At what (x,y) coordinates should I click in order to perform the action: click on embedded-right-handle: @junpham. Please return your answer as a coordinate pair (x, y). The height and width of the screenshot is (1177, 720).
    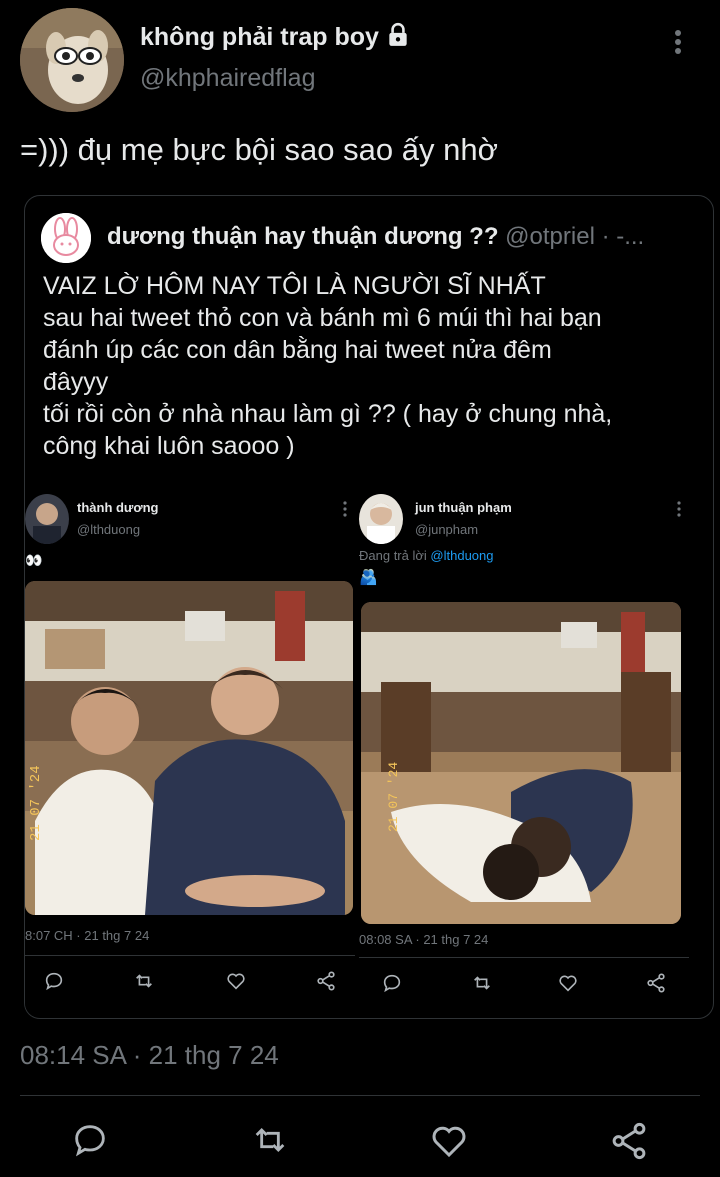
    Looking at the image, I should click on (447, 529).